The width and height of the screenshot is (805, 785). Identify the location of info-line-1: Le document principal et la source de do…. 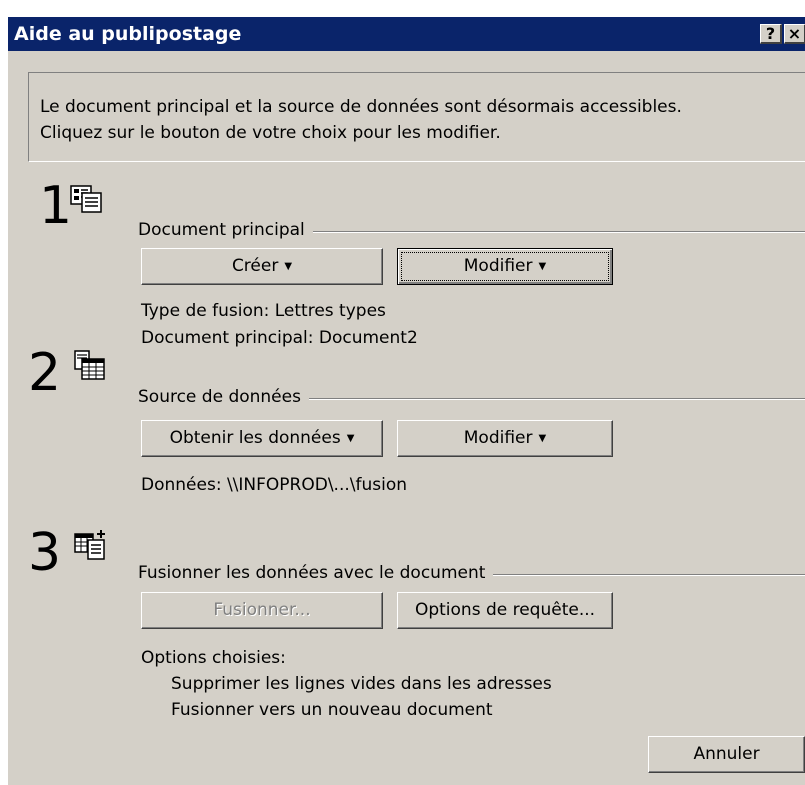
(361, 107).